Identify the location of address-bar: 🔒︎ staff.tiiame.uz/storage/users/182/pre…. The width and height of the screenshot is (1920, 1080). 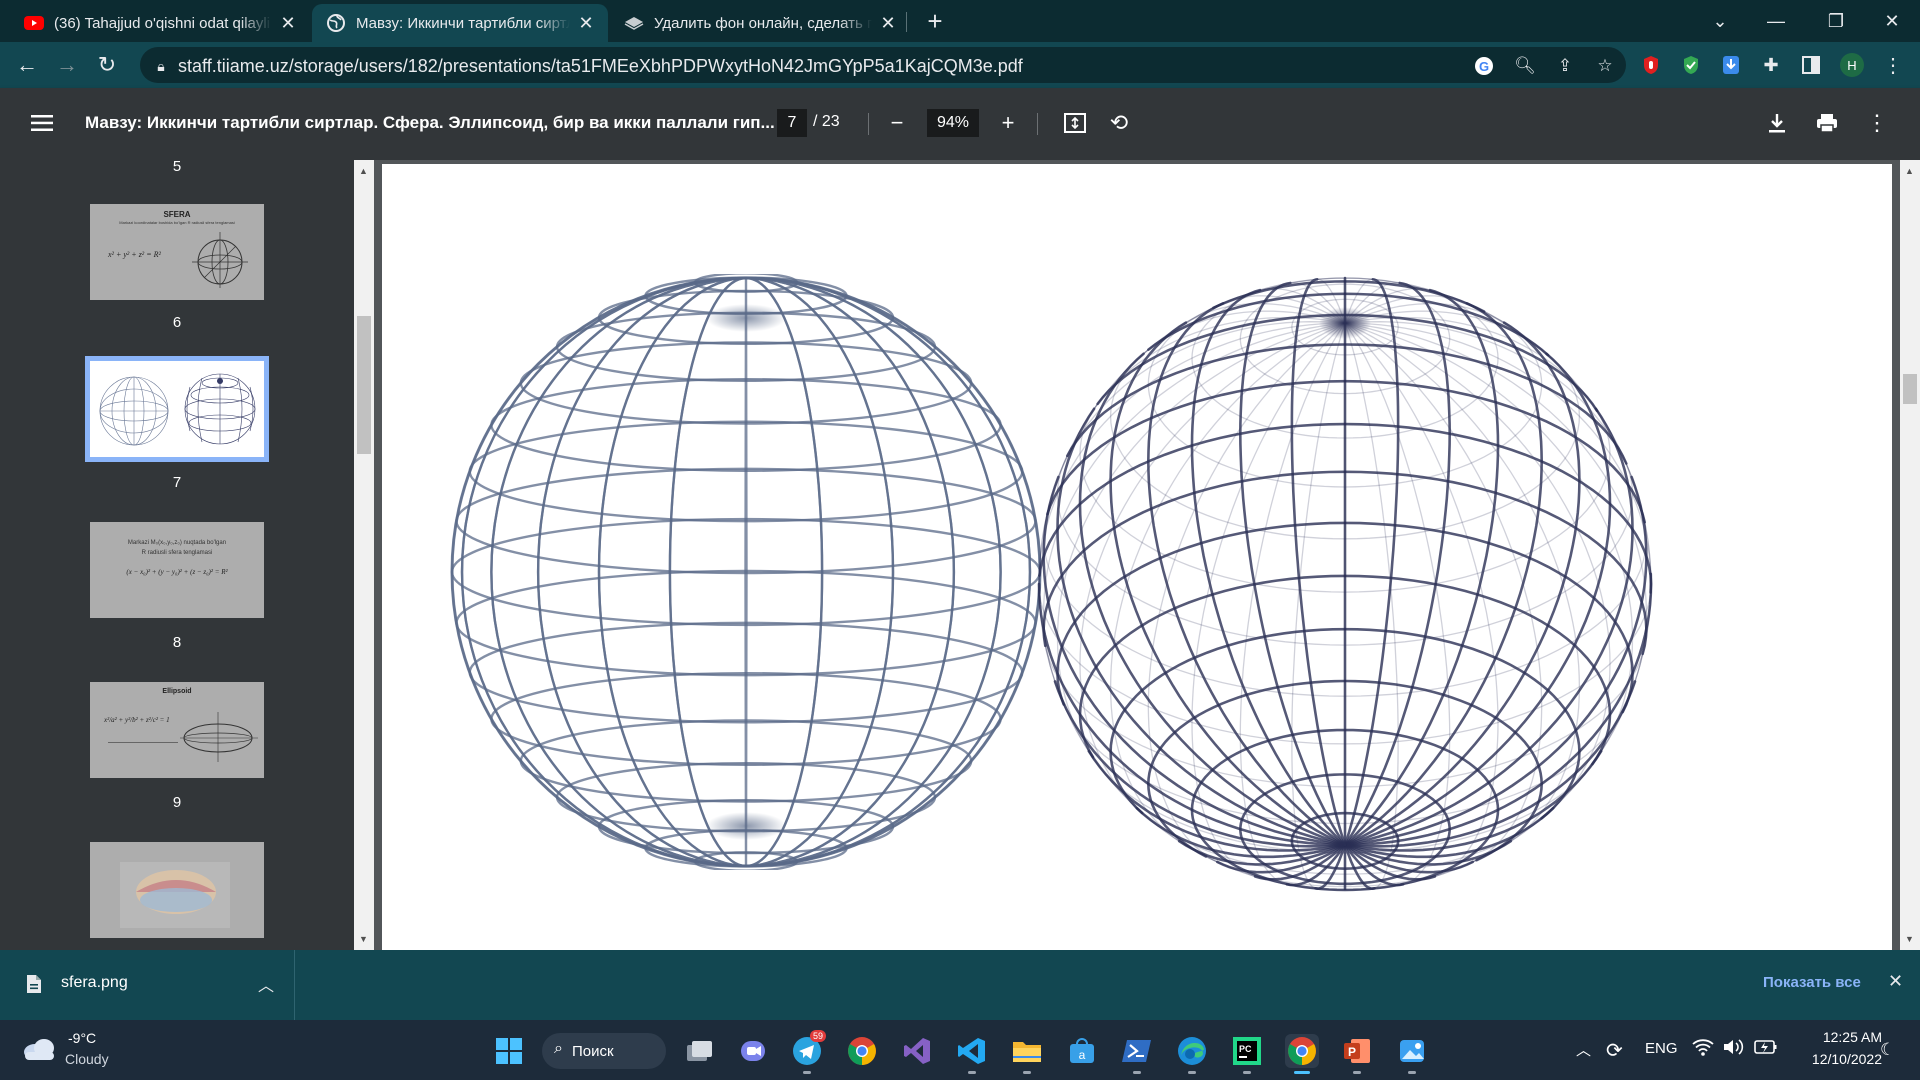
(883, 65).